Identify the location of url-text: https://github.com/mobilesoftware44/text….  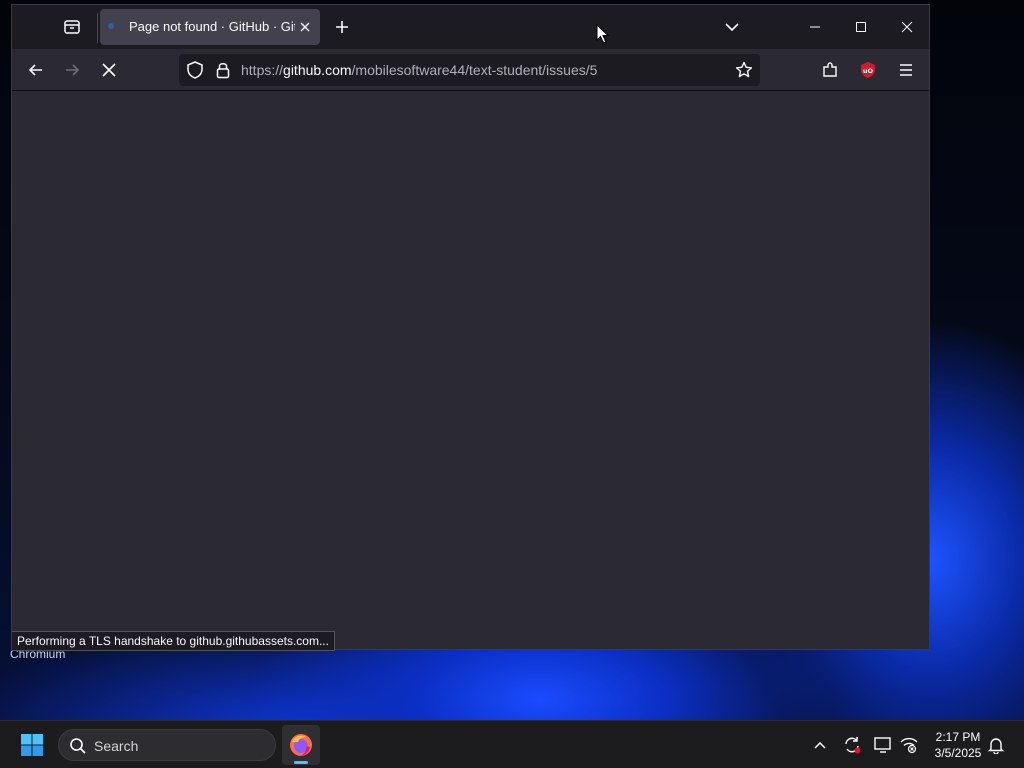
(419, 70).